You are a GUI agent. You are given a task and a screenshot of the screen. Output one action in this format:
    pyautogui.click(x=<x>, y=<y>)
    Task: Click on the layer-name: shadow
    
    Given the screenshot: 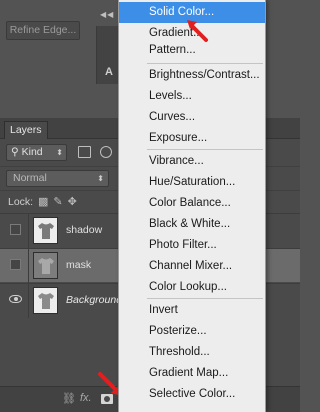 What is the action you would take?
    pyautogui.click(x=84, y=230)
    